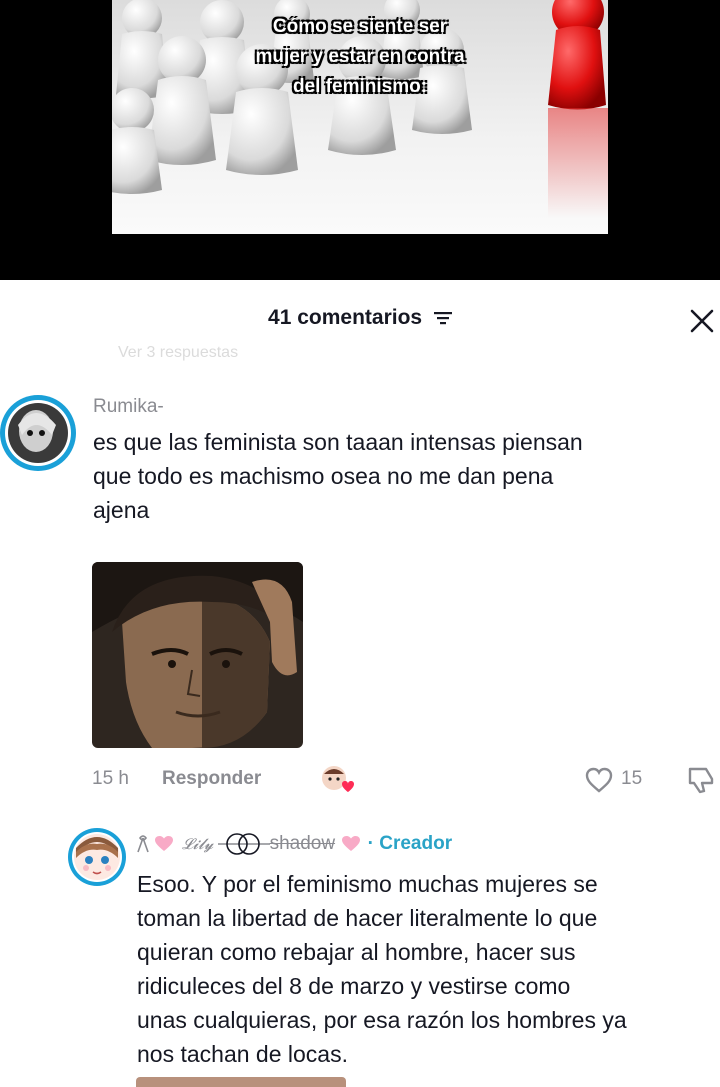  What do you see at coordinates (345, 317) in the screenshot?
I see `comments-count: 41 comentarios` at bounding box center [345, 317].